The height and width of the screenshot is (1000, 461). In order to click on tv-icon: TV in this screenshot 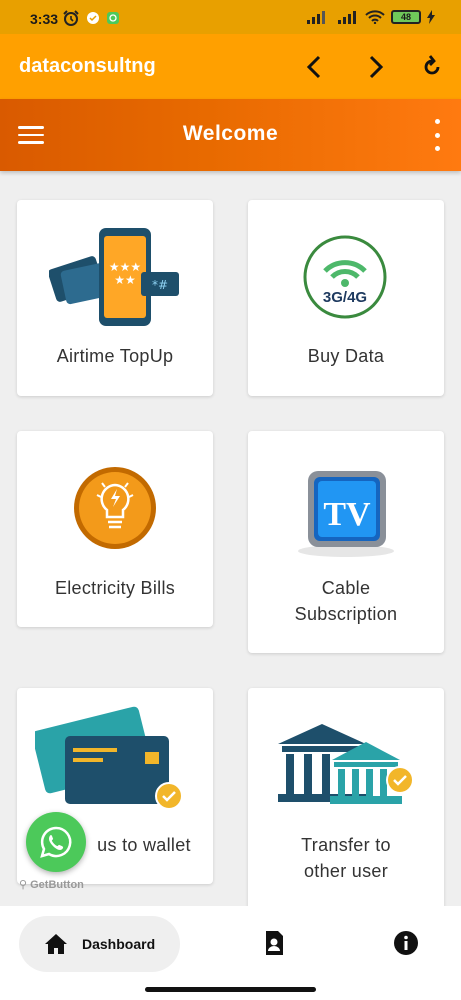, I will do `click(346, 514)`.